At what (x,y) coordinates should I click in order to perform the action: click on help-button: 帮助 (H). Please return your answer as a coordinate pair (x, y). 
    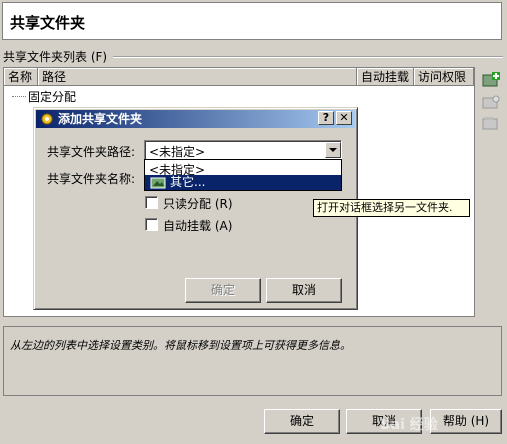
    Looking at the image, I should click on (466, 421).